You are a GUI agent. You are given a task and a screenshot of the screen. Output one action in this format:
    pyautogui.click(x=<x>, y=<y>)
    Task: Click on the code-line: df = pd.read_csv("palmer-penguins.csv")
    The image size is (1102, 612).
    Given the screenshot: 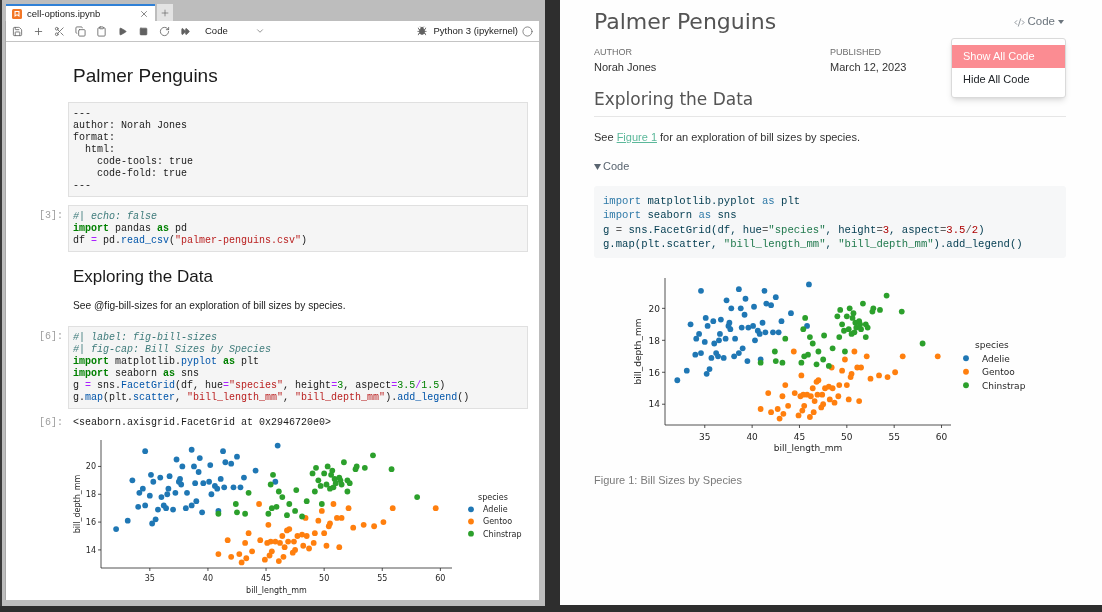 What is the action you would take?
    pyautogui.click(x=191, y=241)
    